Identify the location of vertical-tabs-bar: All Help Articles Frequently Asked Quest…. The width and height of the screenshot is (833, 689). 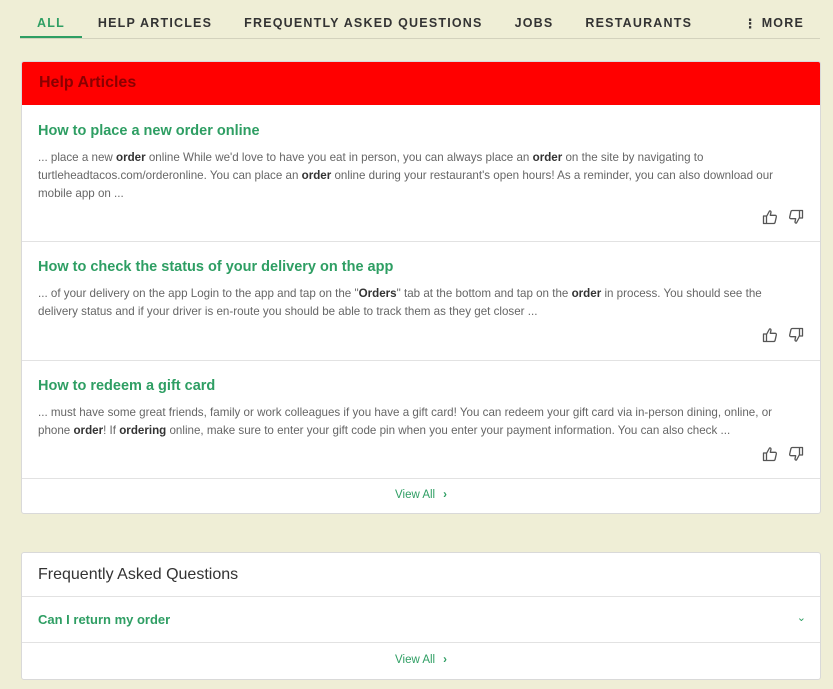
(420, 19).